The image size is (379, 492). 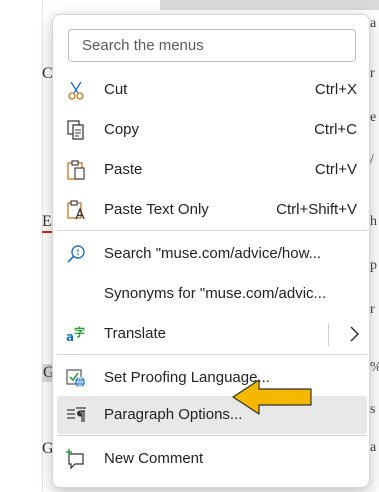 What do you see at coordinates (212, 210) in the screenshot?
I see `menu-item-paste-text-only: Paste Text Only Ctrl+Shift+V` at bounding box center [212, 210].